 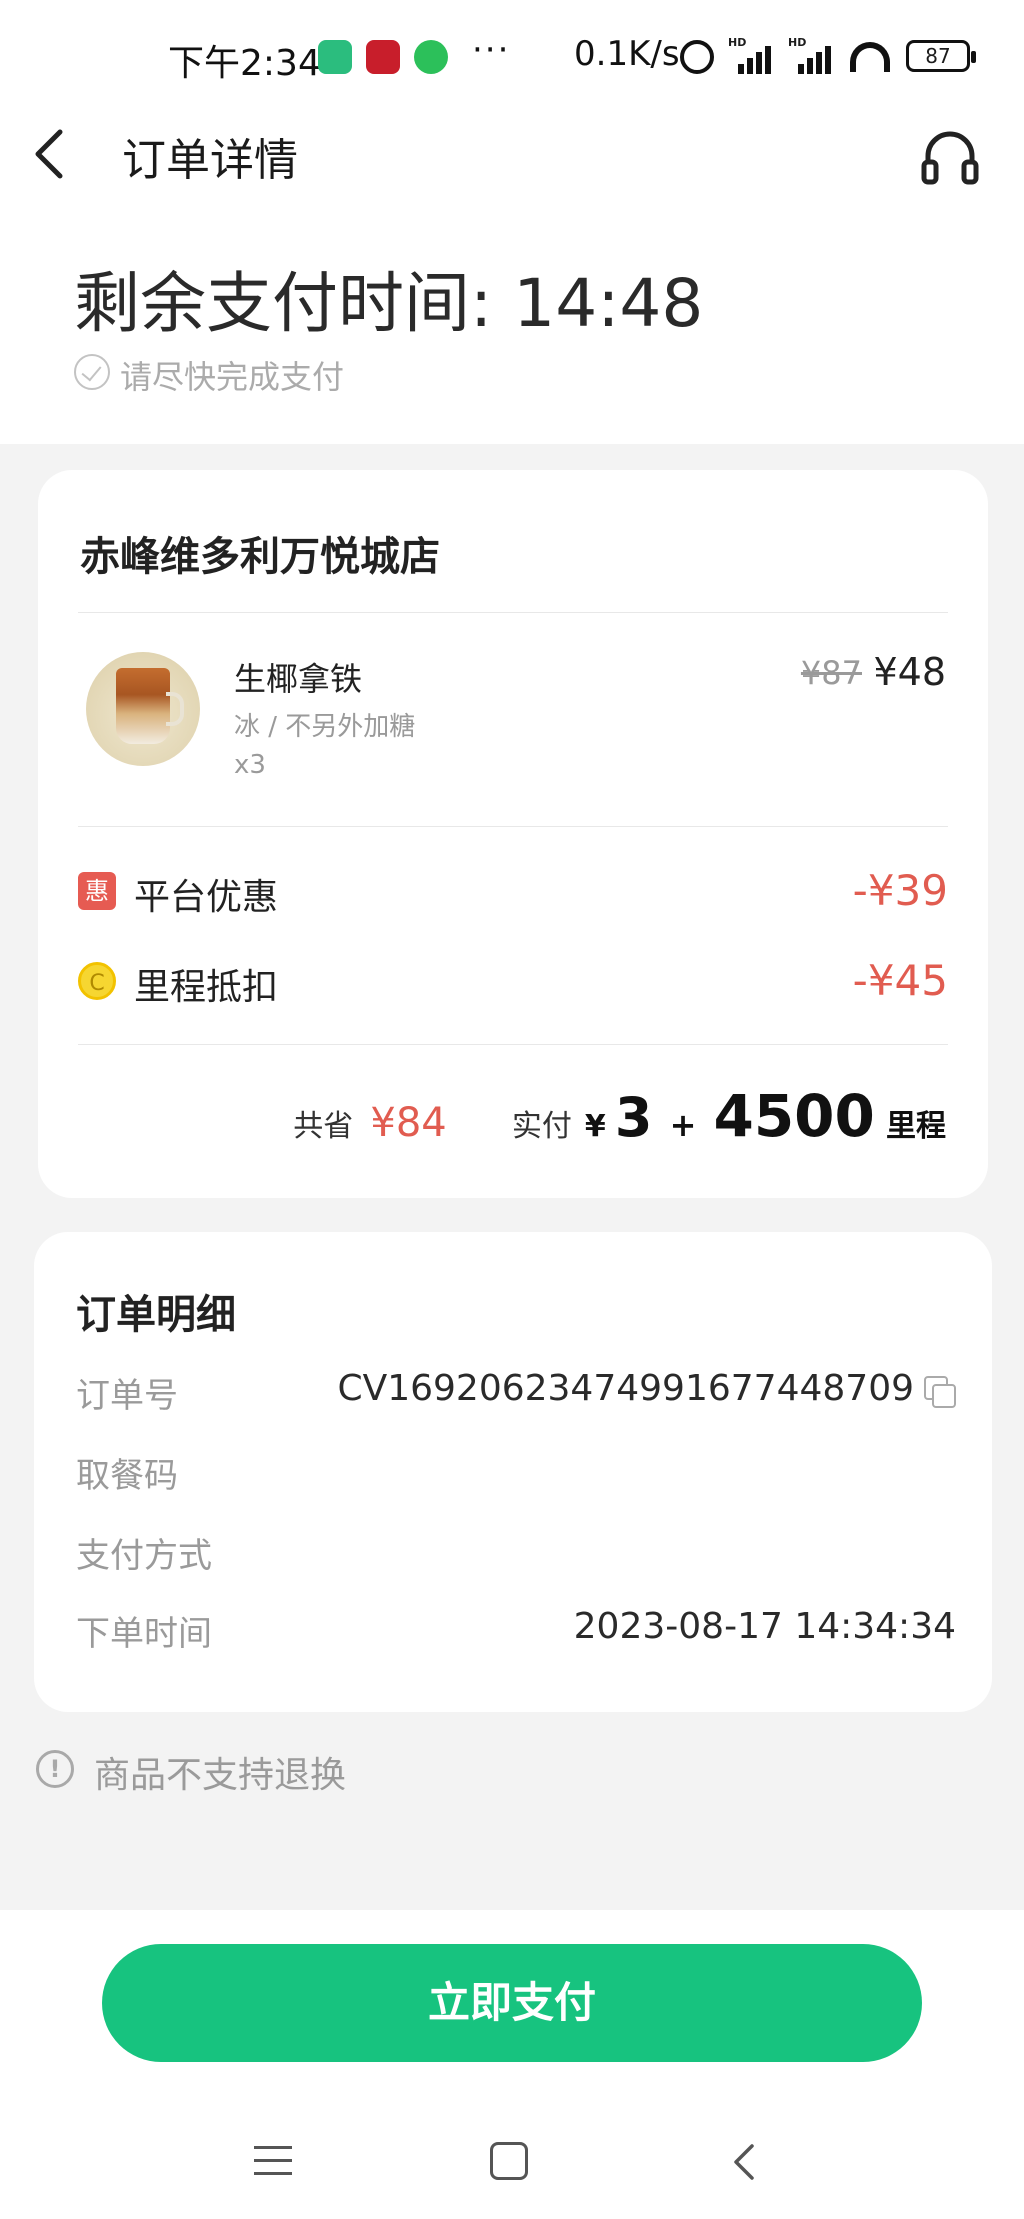 I want to click on plus-sign: +, so click(x=683, y=1125).